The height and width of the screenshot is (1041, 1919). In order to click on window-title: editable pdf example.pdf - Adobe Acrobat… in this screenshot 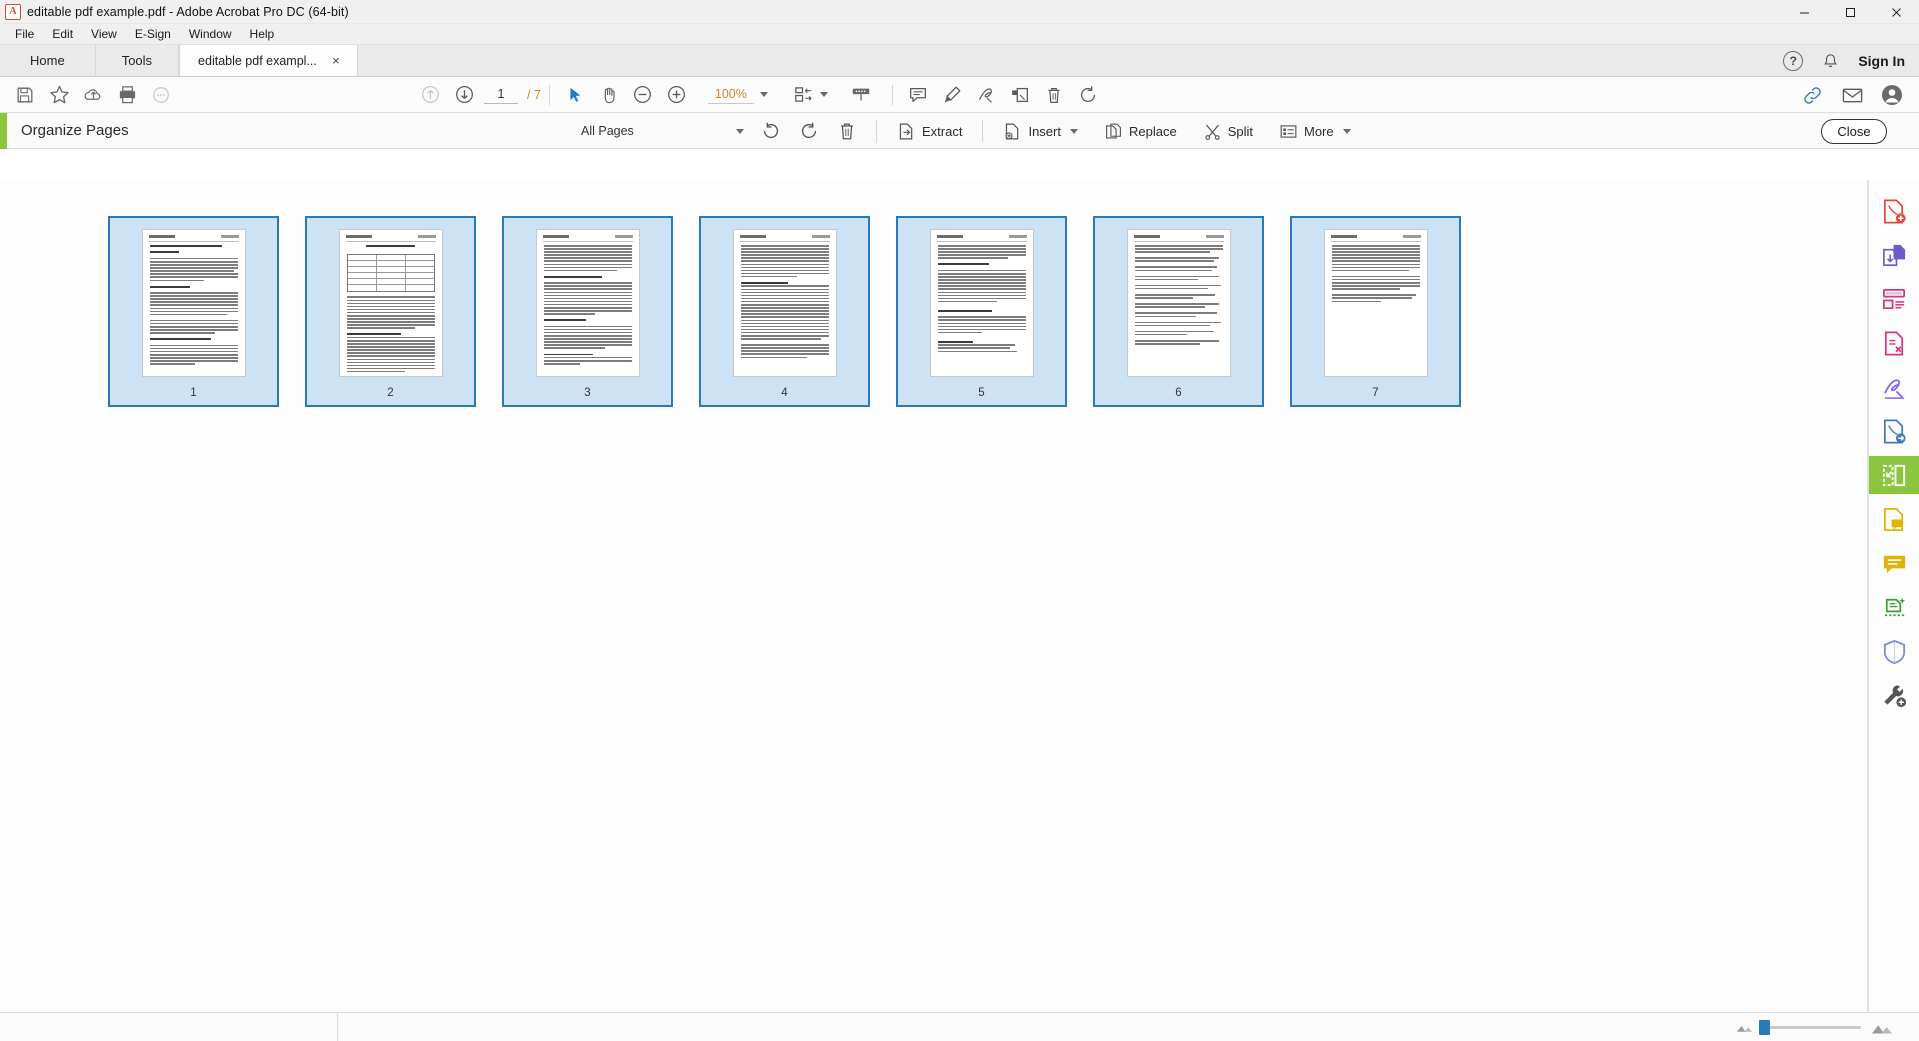, I will do `click(188, 11)`.